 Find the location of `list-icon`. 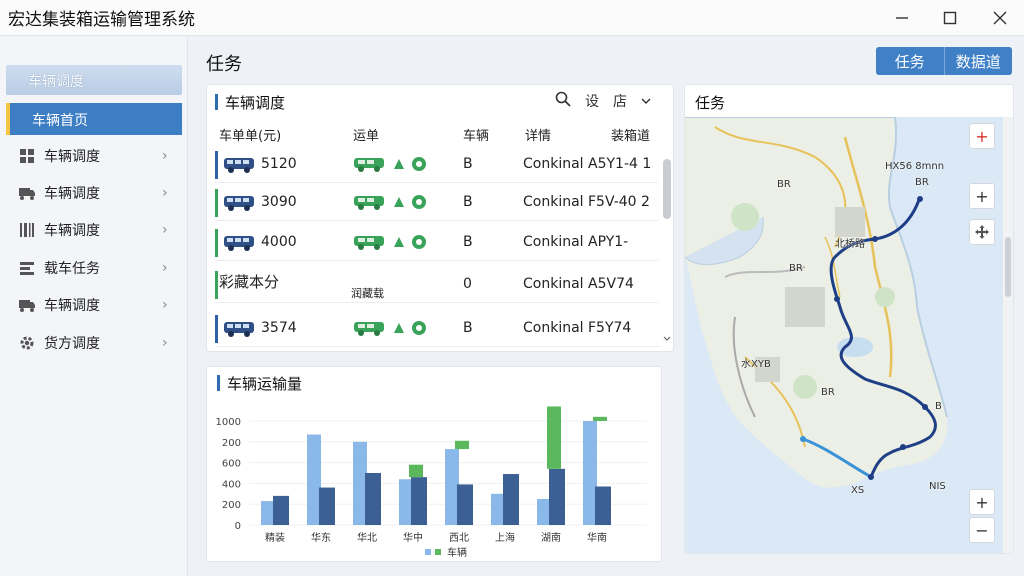

list-icon is located at coordinates (27, 268).